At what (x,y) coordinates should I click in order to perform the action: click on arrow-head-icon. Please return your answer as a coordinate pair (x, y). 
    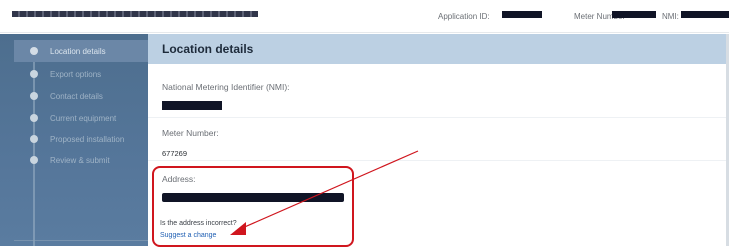
    Looking at the image, I should click on (238, 228).